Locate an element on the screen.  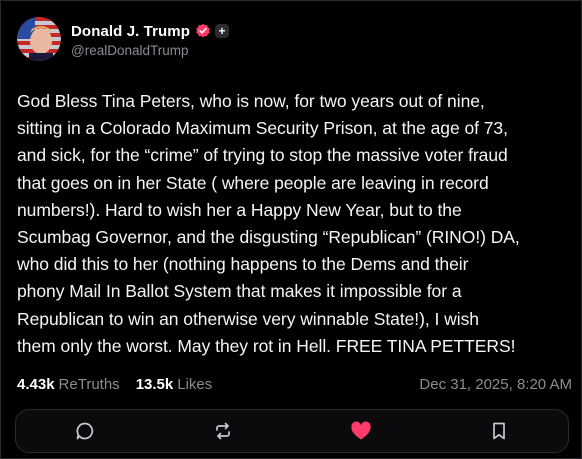
bookmark-button is located at coordinates (499, 431).